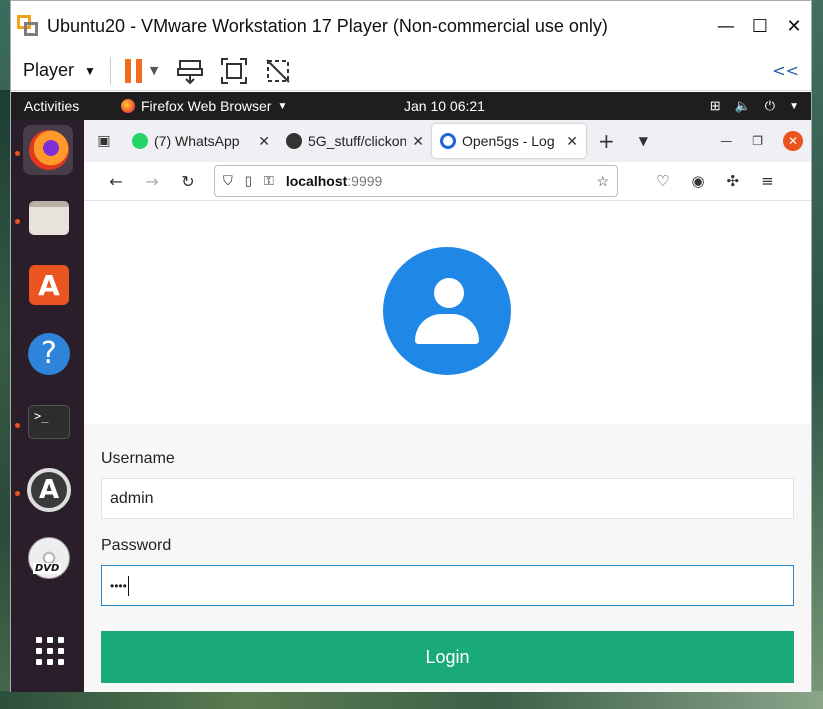 This screenshot has width=823, height=709. I want to click on dock-dvd: DVD, so click(48, 558).